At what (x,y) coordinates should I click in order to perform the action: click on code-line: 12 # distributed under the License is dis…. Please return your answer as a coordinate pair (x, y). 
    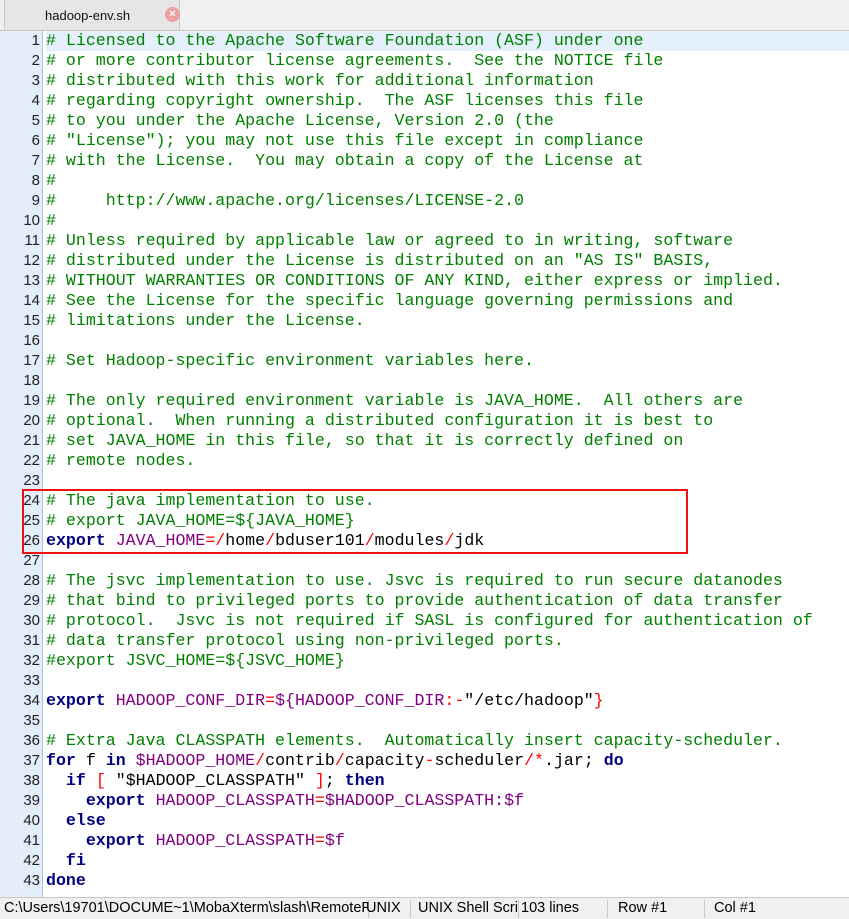
    Looking at the image, I should click on (424, 261).